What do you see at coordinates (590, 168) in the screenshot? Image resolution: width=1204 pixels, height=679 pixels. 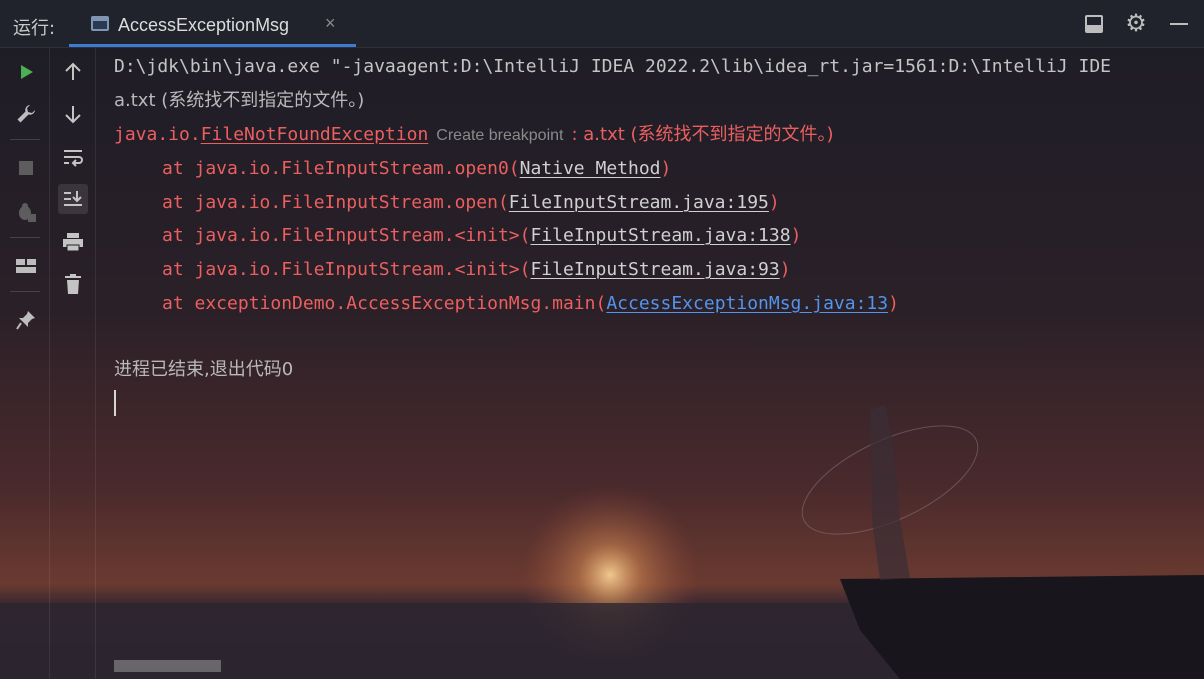 I see `stack-frame-link: Native Method` at bounding box center [590, 168].